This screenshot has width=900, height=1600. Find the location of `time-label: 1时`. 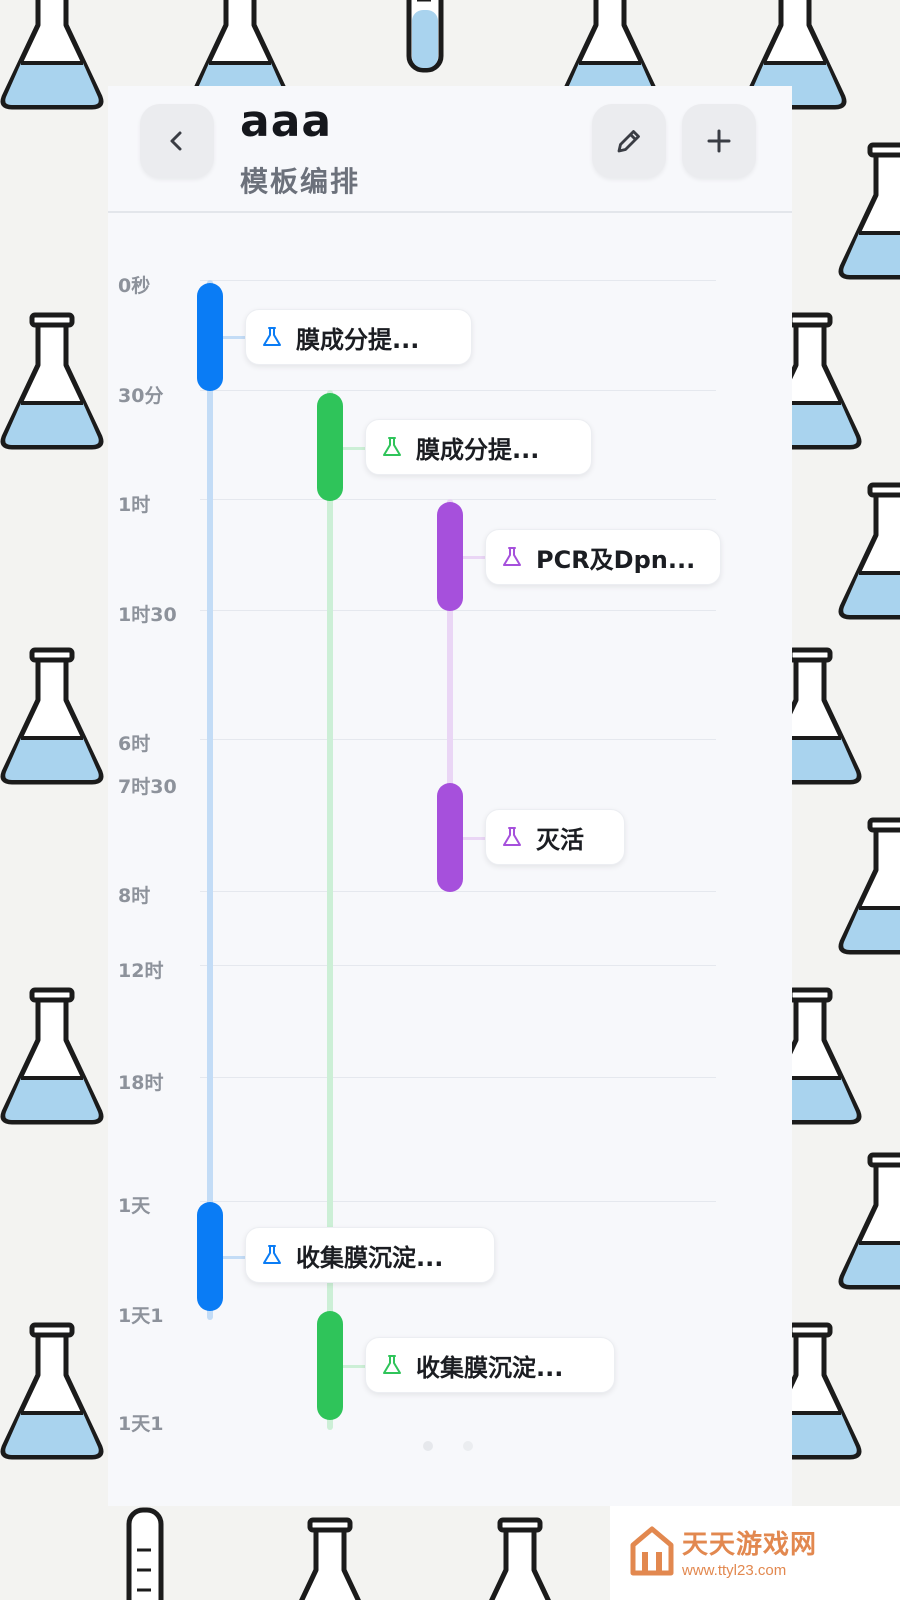

time-label: 1时 is located at coordinates (134, 505).